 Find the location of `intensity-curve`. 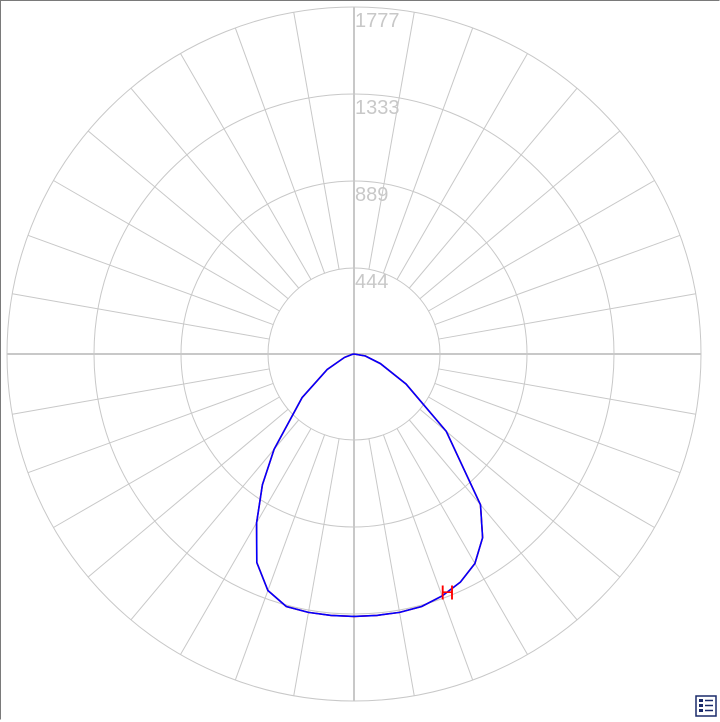

intensity-curve is located at coordinates (369, 485).